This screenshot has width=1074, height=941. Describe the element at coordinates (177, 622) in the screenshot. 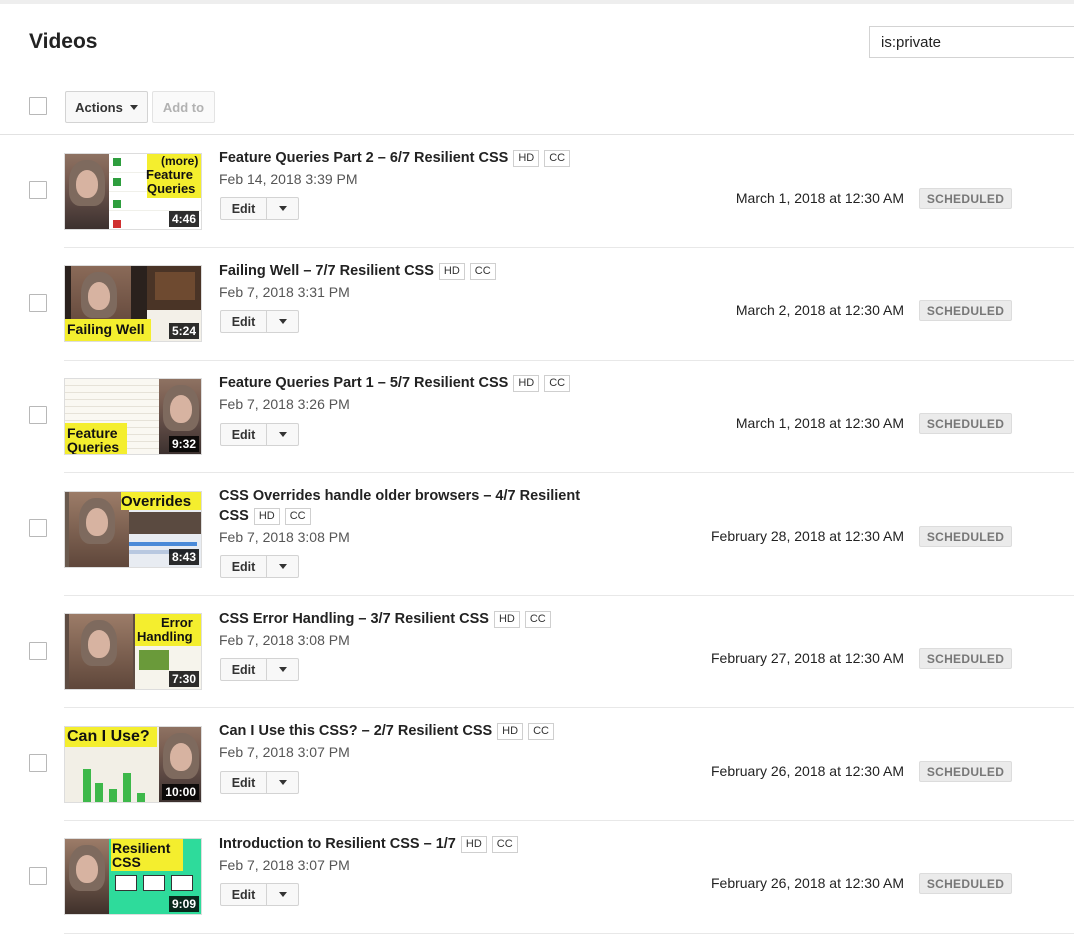

I see `thumb-text: Error` at that location.